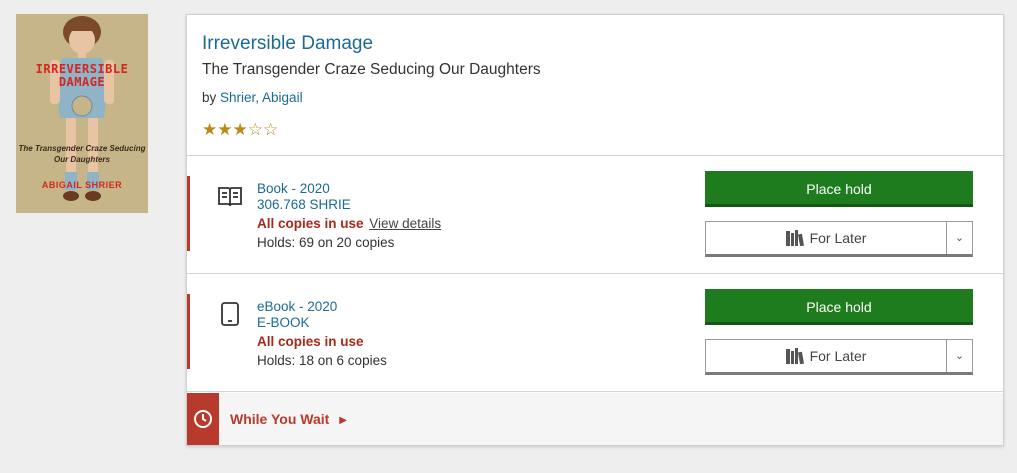 Image resolution: width=1017 pixels, height=473 pixels. Describe the element at coordinates (595, 98) in the screenshot. I see `byline: by Shrier, Abigail` at that location.